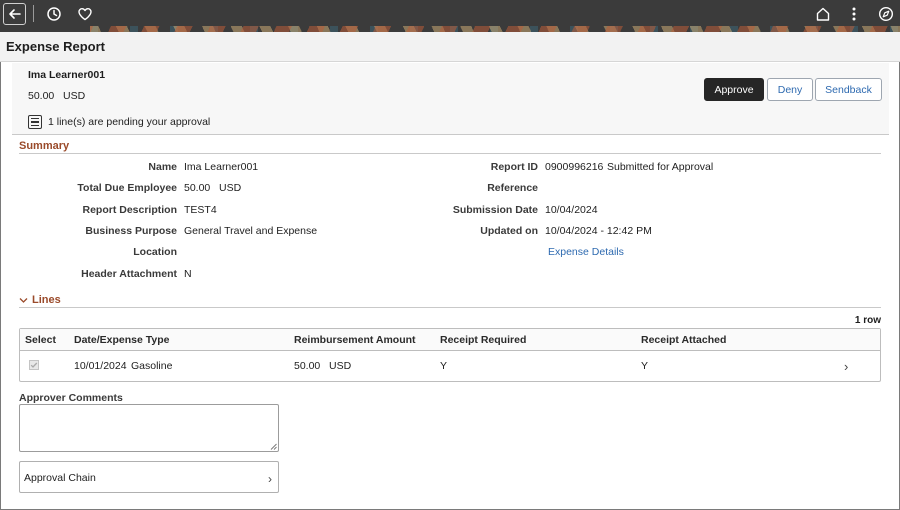 The width and height of the screenshot is (900, 510). Describe the element at coordinates (129, 274) in the screenshot. I see `header-attachment-label: Header Attachment` at that location.